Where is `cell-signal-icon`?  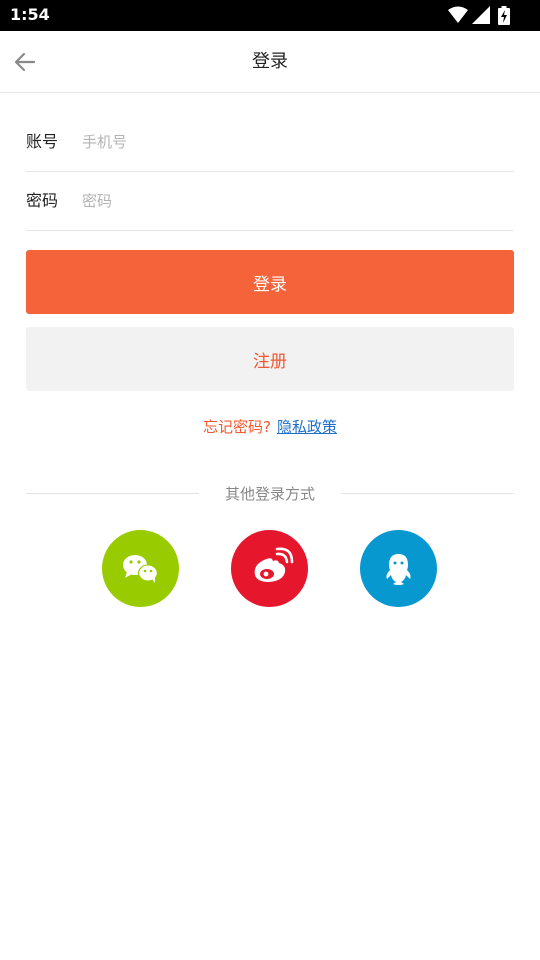
cell-signal-icon is located at coordinates (481, 15).